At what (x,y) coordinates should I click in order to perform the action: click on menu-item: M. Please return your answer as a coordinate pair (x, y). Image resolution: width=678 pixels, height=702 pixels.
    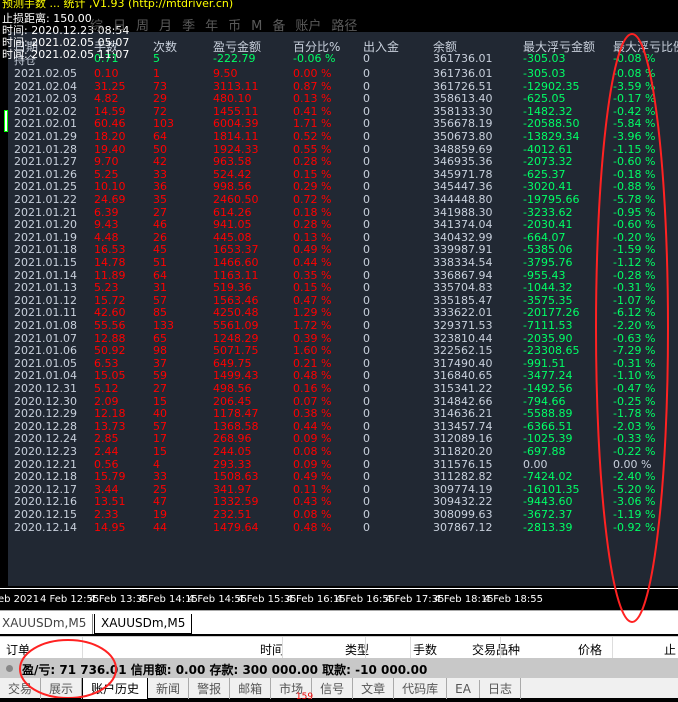
    Looking at the image, I should click on (256, 26).